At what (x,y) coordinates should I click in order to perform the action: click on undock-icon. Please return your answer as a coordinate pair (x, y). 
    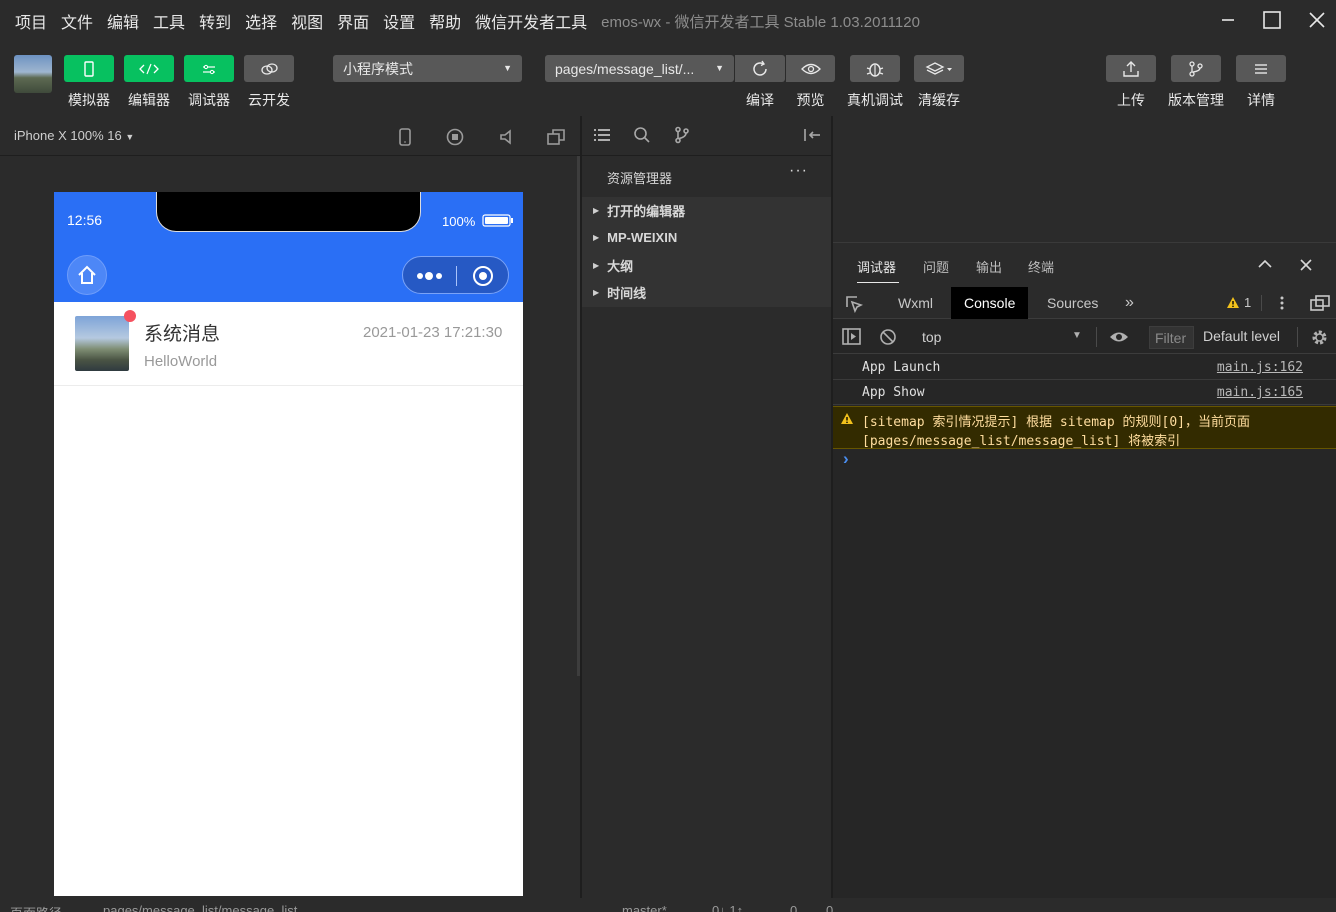
    Looking at the image, I should click on (1320, 303).